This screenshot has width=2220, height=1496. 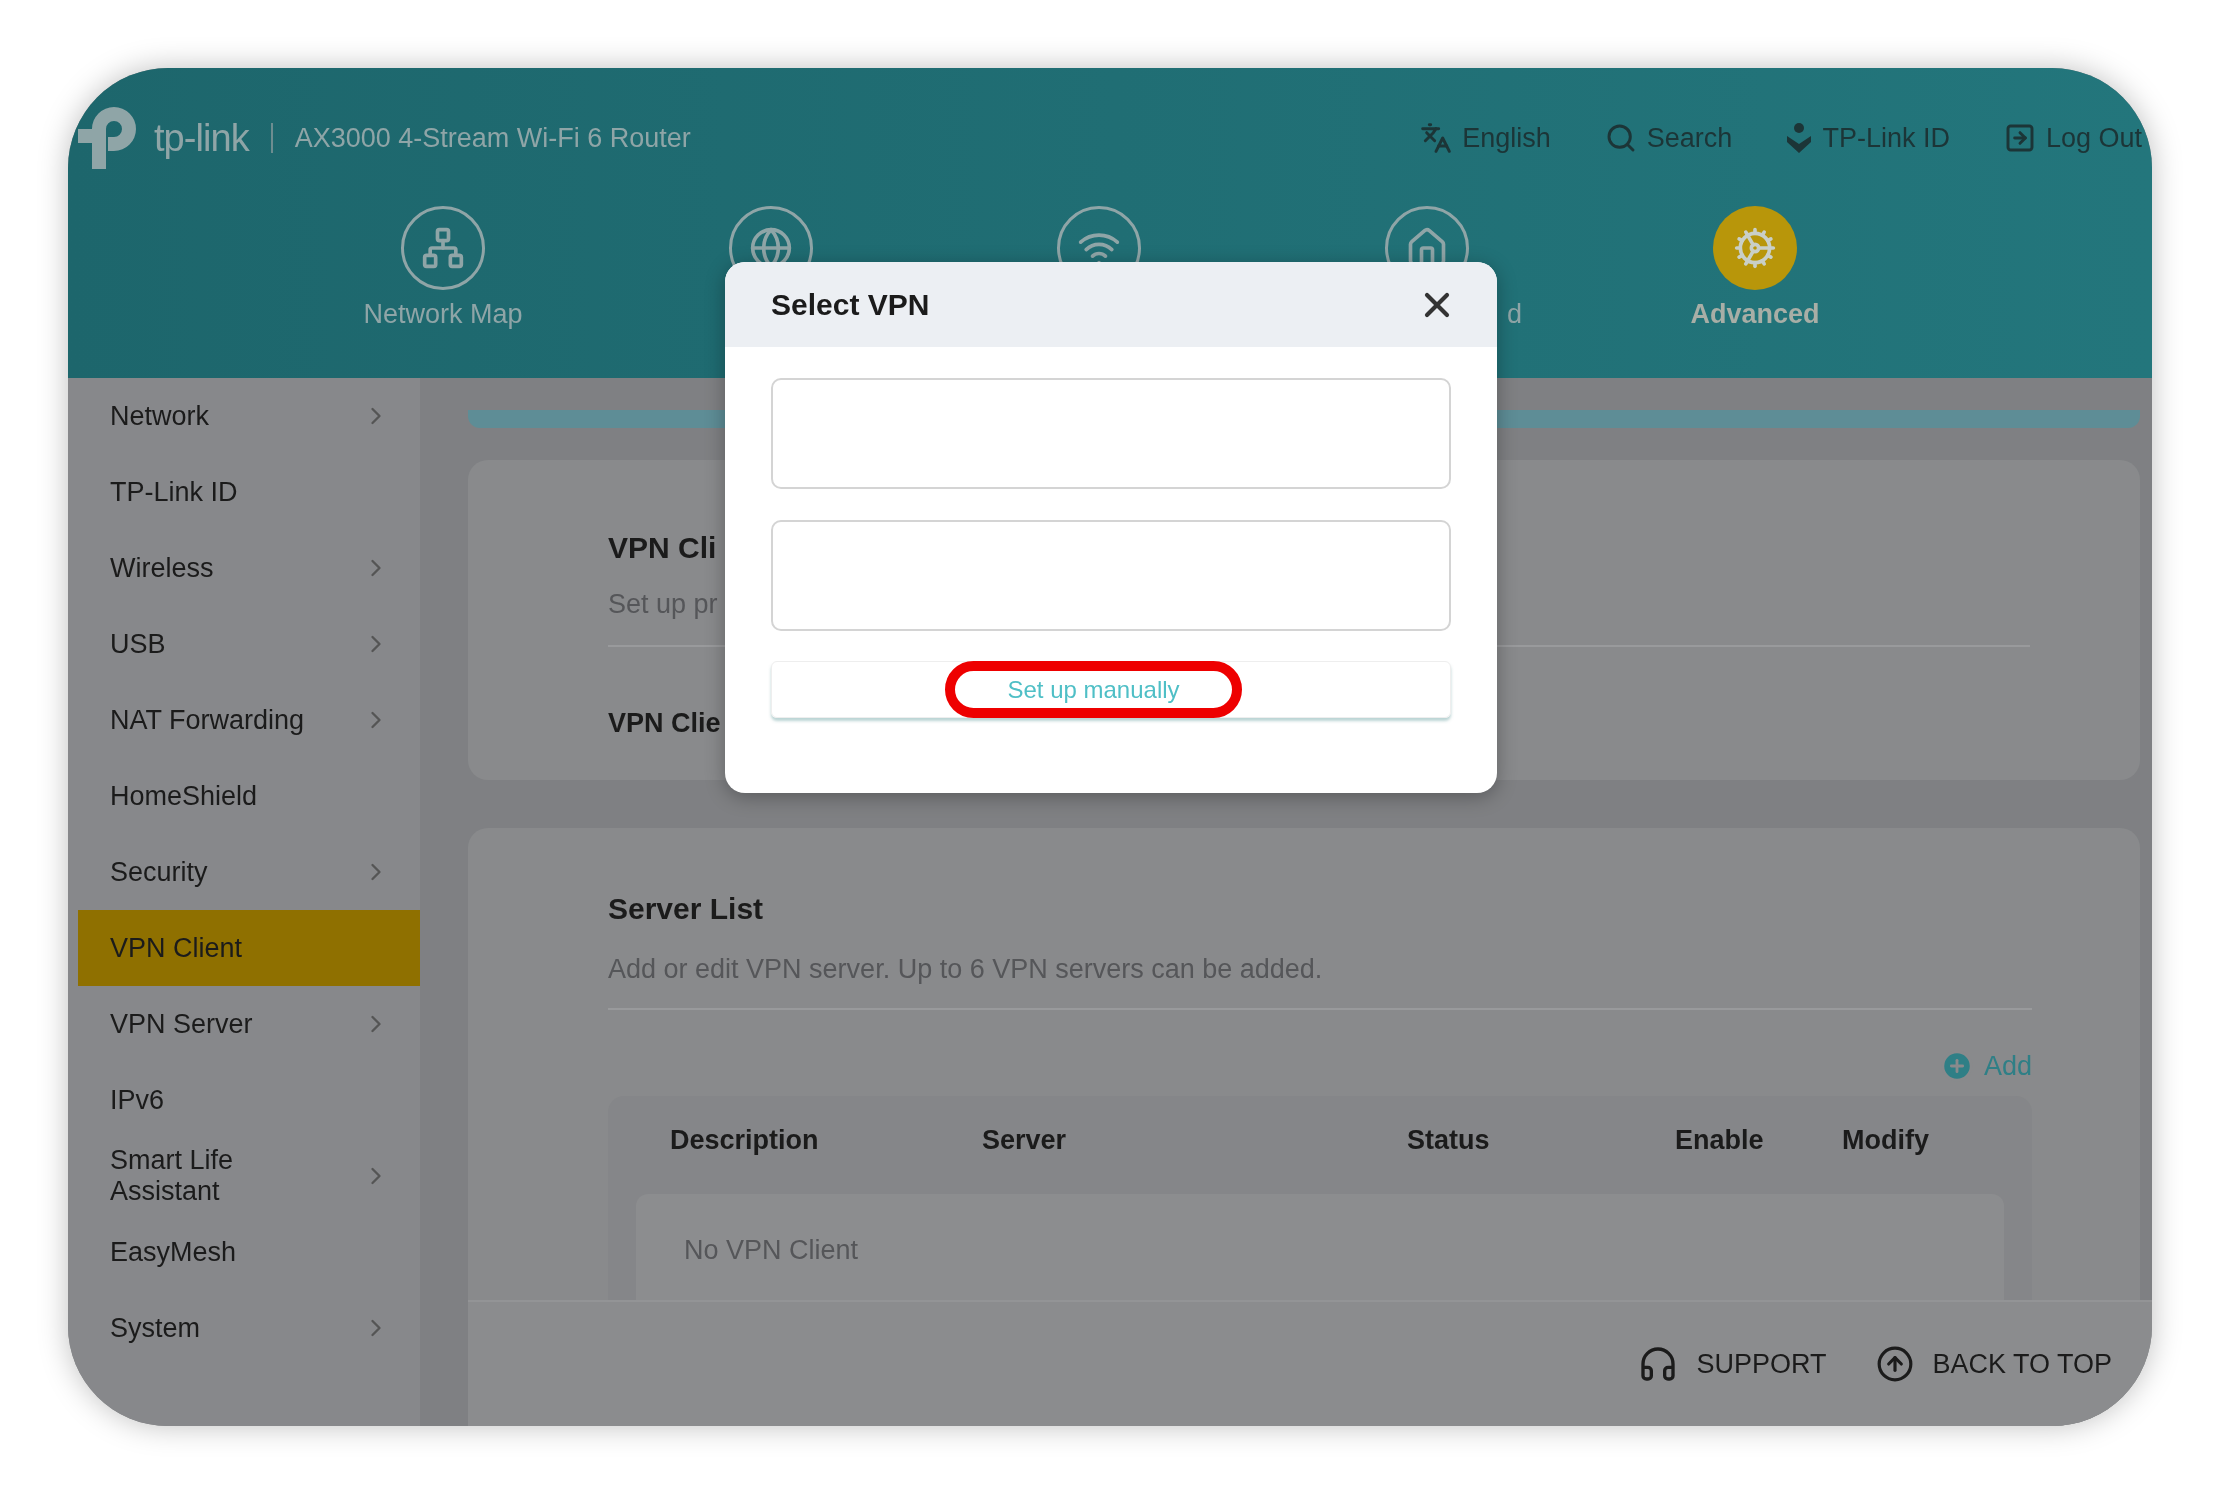 I want to click on sidebar-item: Smart Life Assistant, so click(x=249, y=1176).